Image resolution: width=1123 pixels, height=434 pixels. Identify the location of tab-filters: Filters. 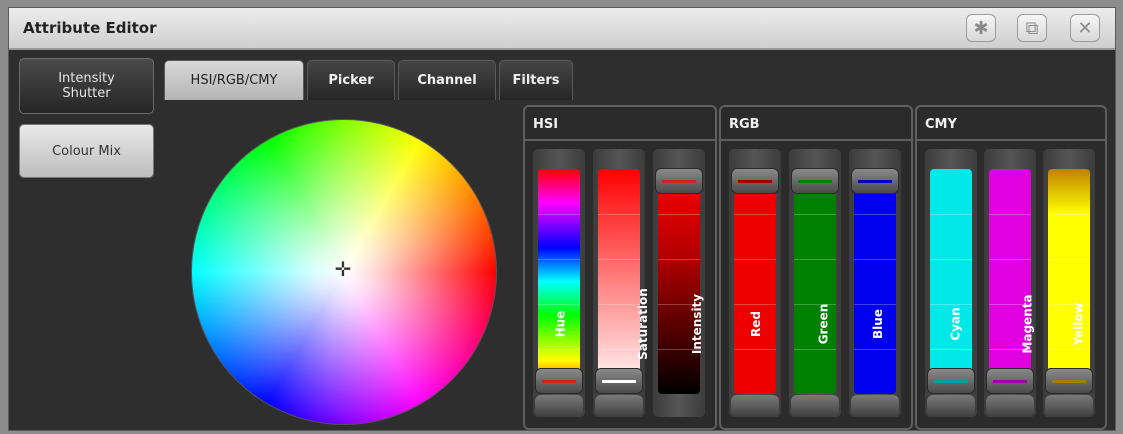
(536, 80).